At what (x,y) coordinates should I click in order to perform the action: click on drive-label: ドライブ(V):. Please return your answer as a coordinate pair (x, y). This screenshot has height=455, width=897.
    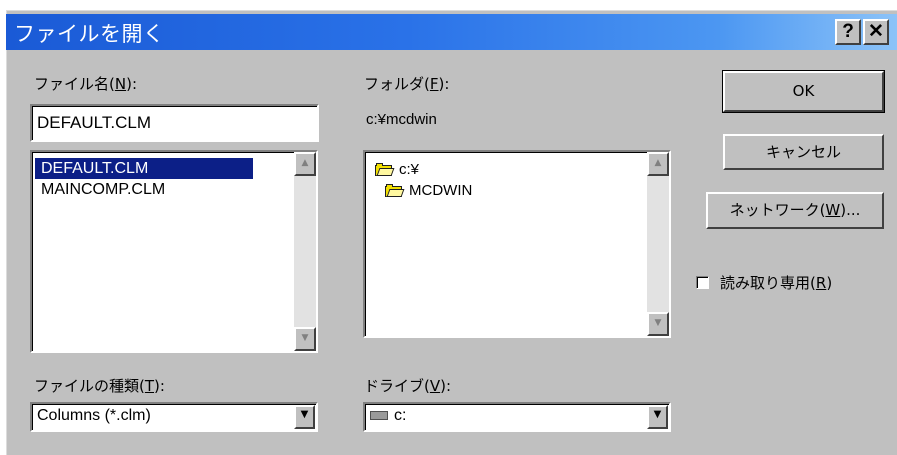
    Looking at the image, I should click on (408, 386).